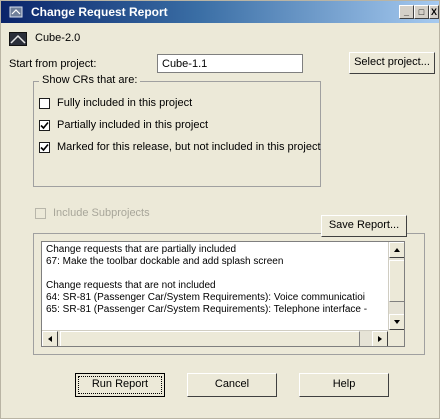 This screenshot has width=440, height=419. What do you see at coordinates (131, 285) in the screenshot?
I see `report-line: Change requests that are not included` at bounding box center [131, 285].